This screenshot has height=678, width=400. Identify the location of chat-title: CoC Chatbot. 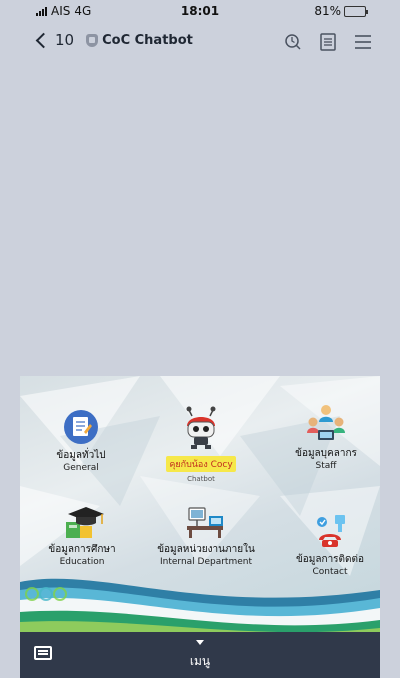
(147, 40).